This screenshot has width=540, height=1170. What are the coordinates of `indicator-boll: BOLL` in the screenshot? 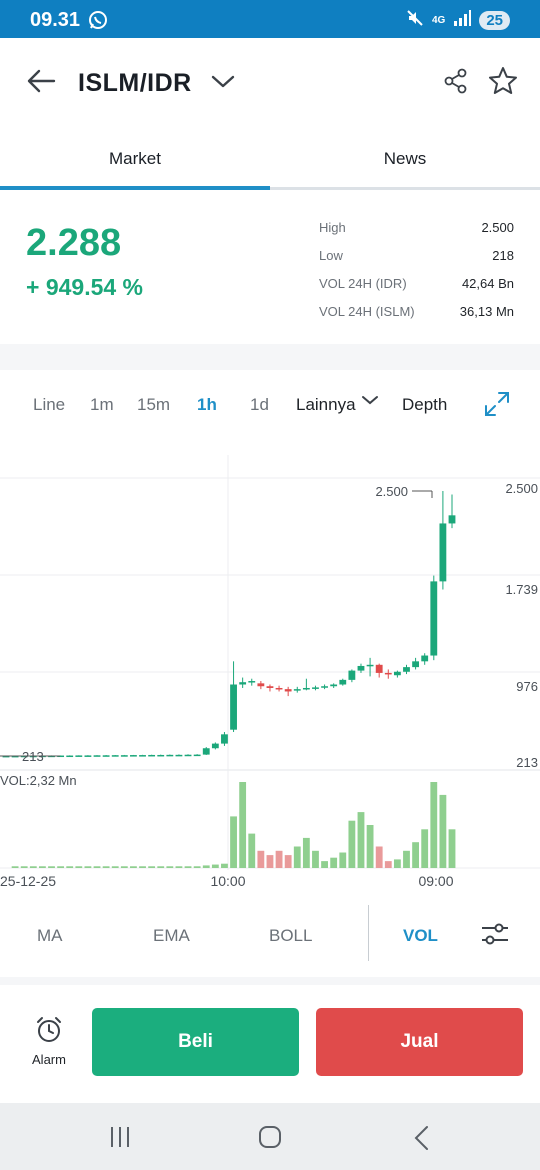 It's located at (290, 936).